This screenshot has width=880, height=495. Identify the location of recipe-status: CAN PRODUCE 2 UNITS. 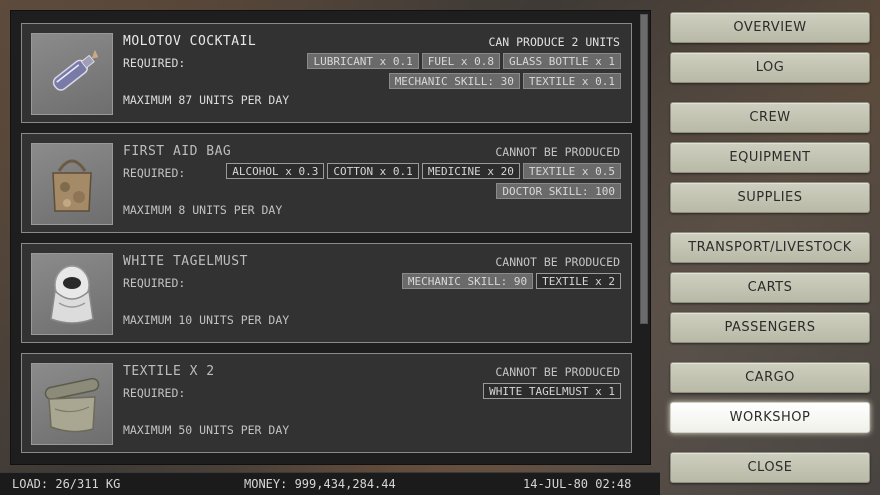
(554, 42).